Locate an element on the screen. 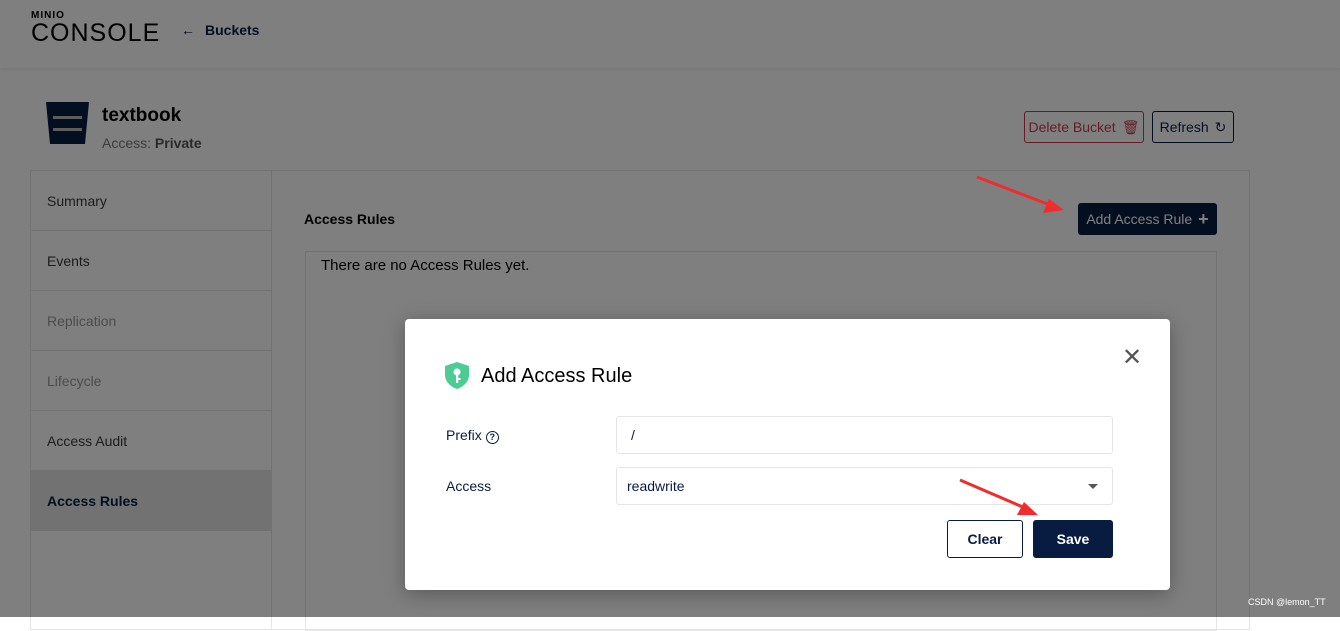 The height and width of the screenshot is (631, 1340). prefix-input: / is located at coordinates (864, 435).